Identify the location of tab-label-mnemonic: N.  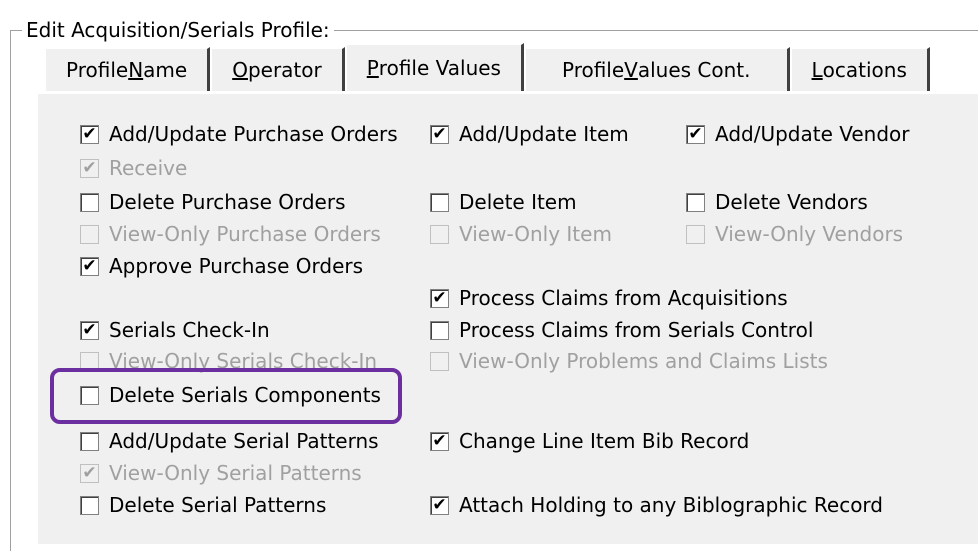
(136, 70).